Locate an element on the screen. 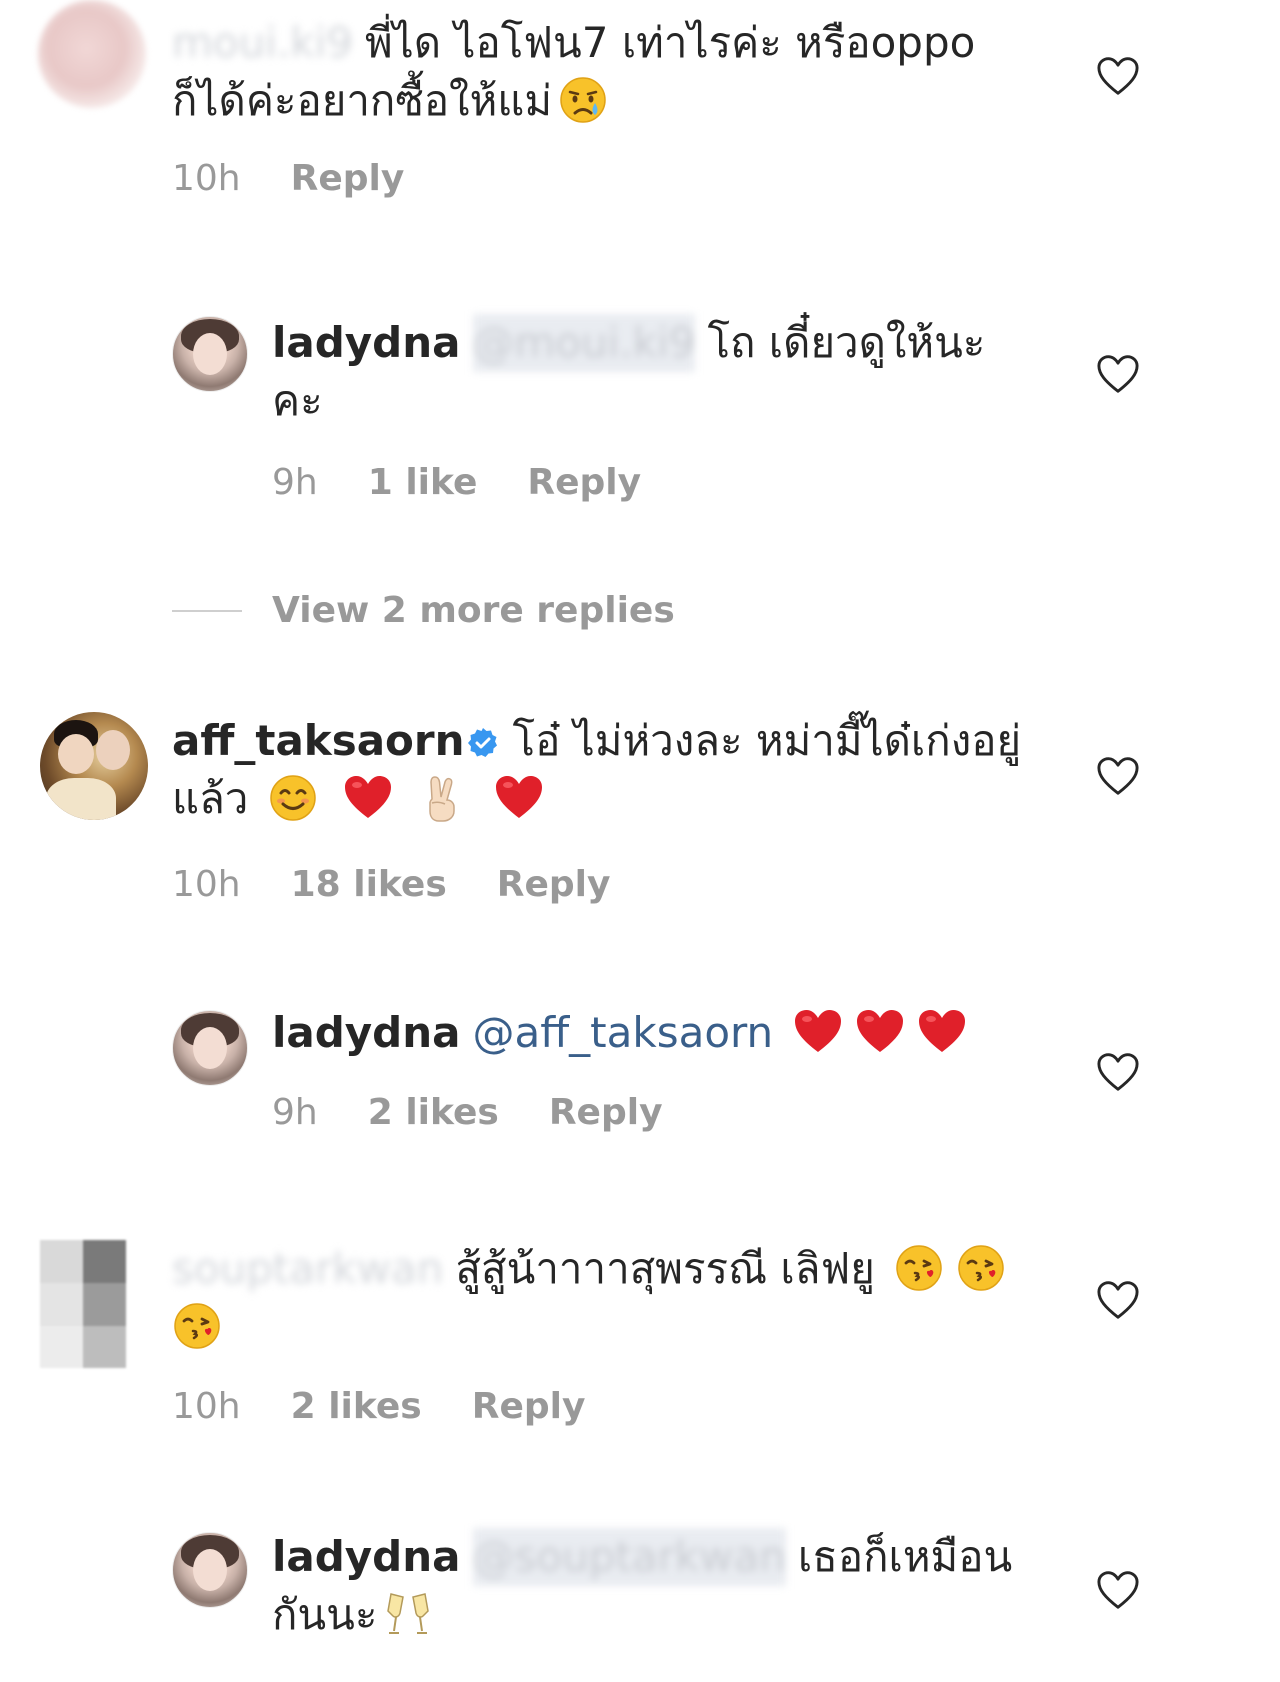 This screenshot has height=1682, width=1280. crying-face-icon is located at coordinates (583, 100).